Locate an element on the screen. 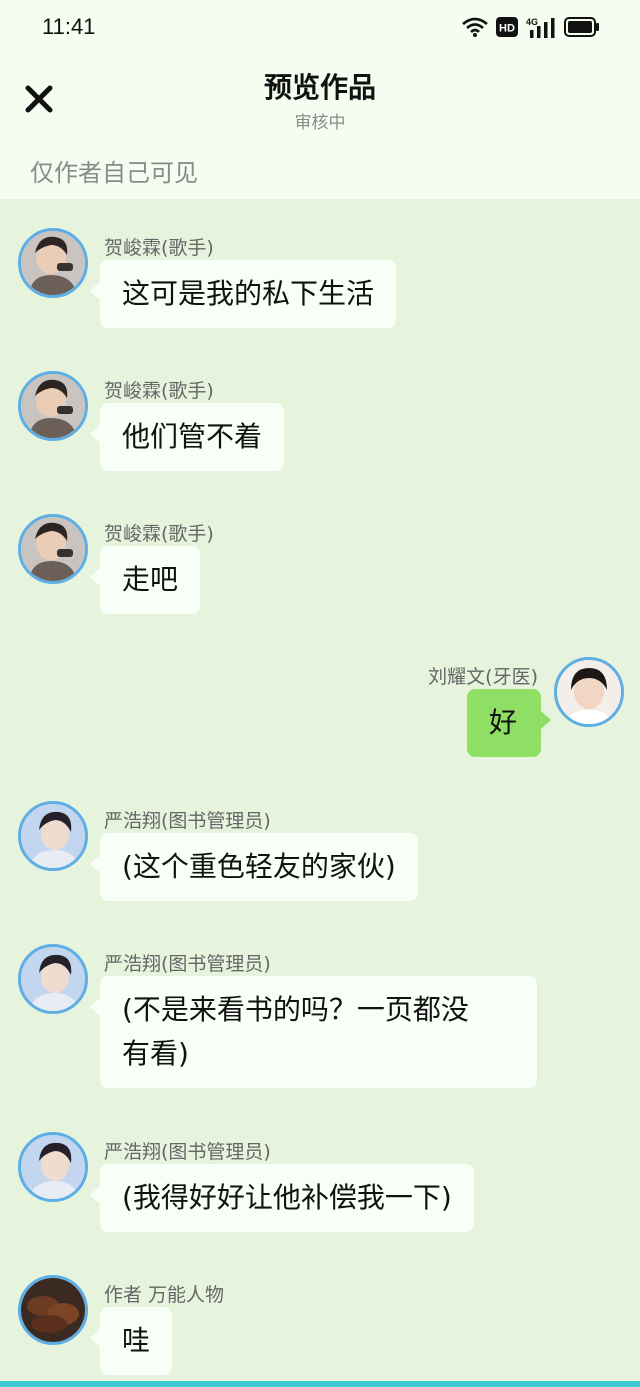 This screenshot has height=1387, width=640. header: 预览作品 审核中 仅作者自己可见 is located at coordinates (320, 127).